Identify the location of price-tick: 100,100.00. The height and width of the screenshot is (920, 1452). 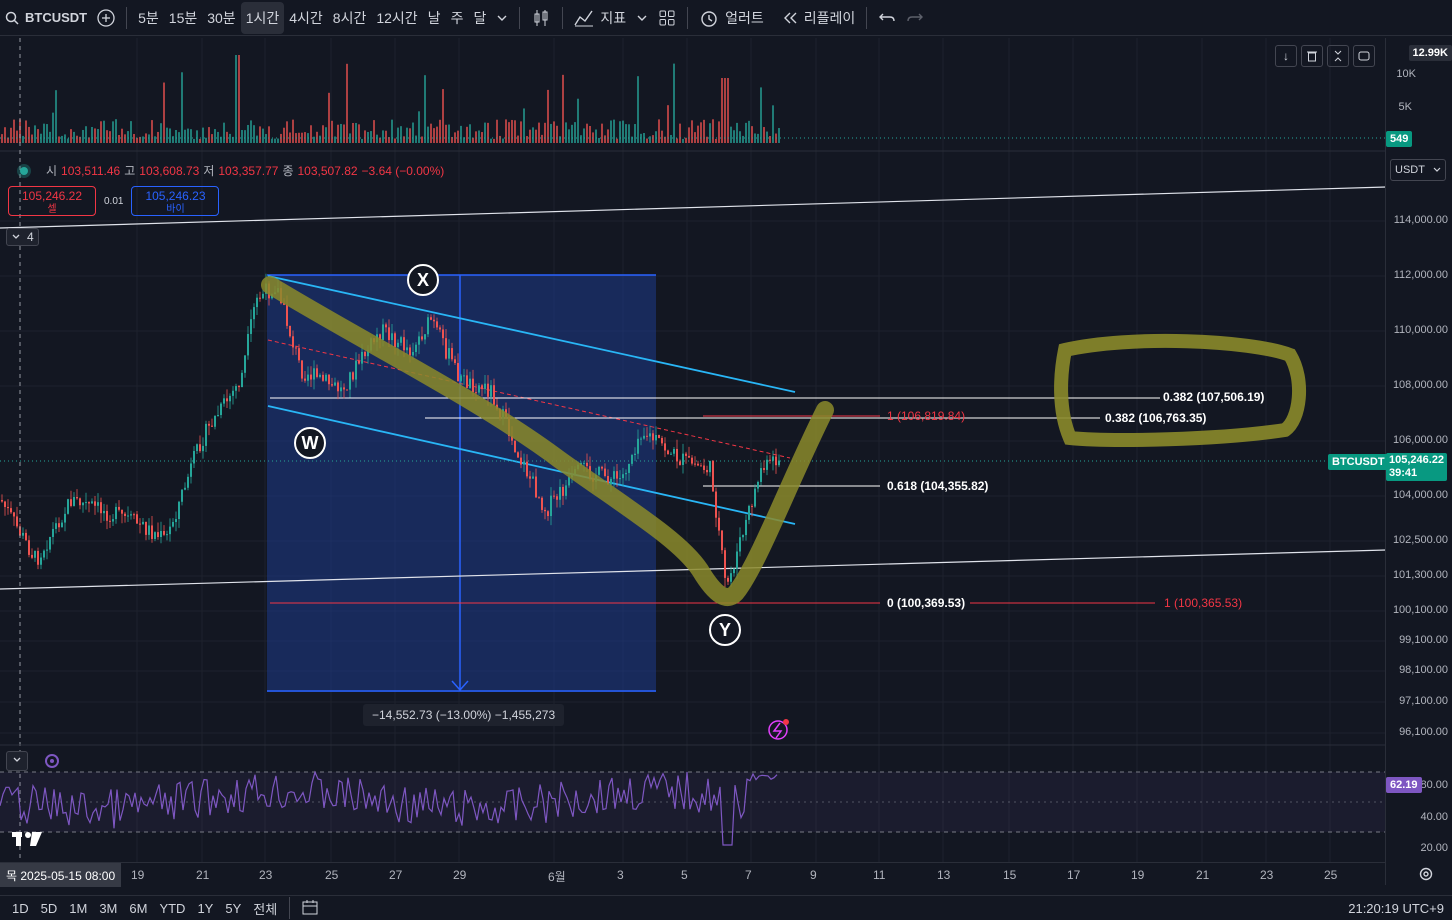
(1420, 610).